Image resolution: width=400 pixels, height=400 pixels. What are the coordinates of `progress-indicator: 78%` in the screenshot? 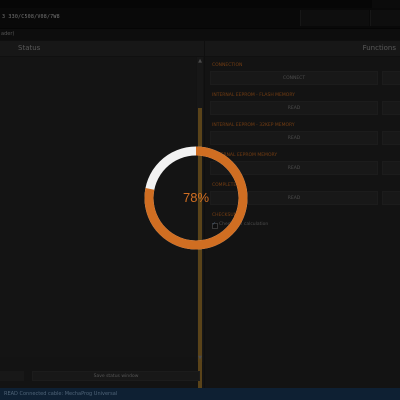 It's located at (196, 198).